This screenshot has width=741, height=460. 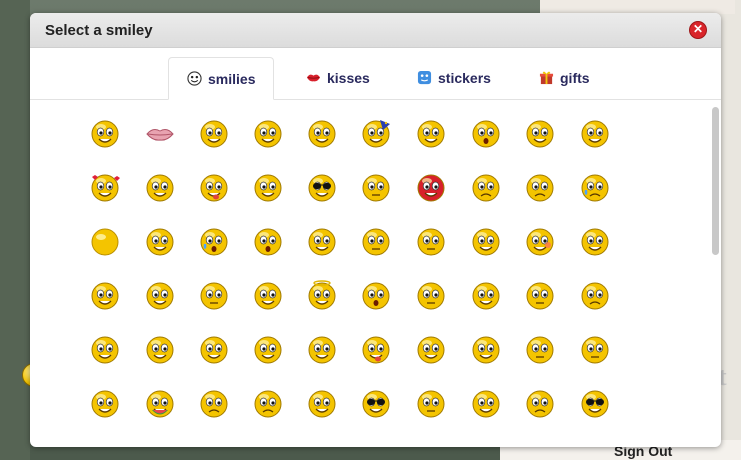 I want to click on secret-smiley-icon, so click(x=105, y=350).